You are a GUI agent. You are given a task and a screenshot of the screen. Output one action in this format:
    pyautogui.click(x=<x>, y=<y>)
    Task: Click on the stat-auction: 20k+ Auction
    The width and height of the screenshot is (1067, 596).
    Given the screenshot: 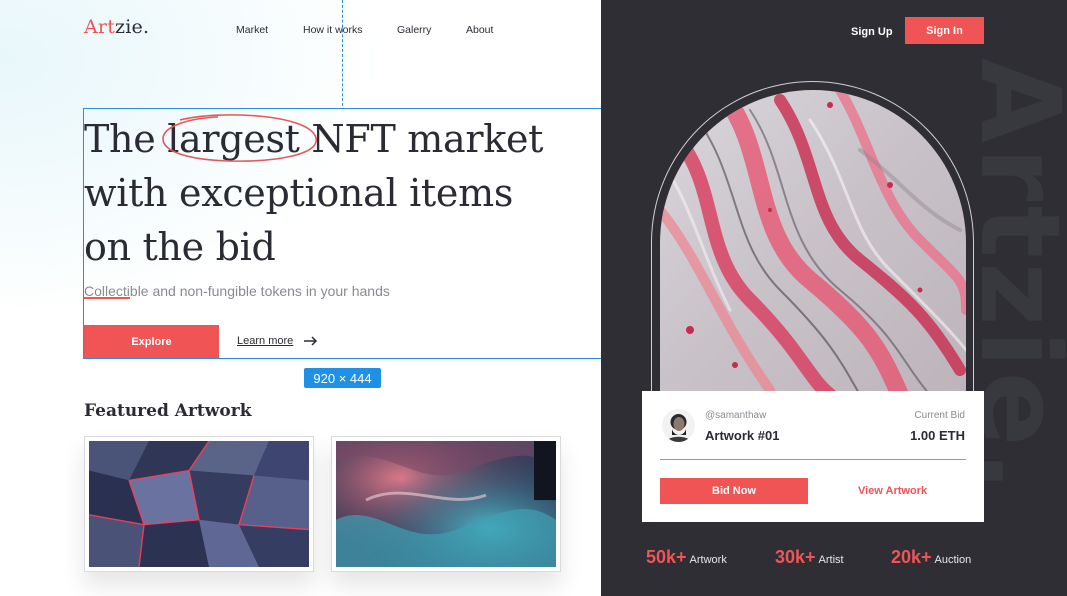 What is the action you would take?
    pyautogui.click(x=931, y=557)
    